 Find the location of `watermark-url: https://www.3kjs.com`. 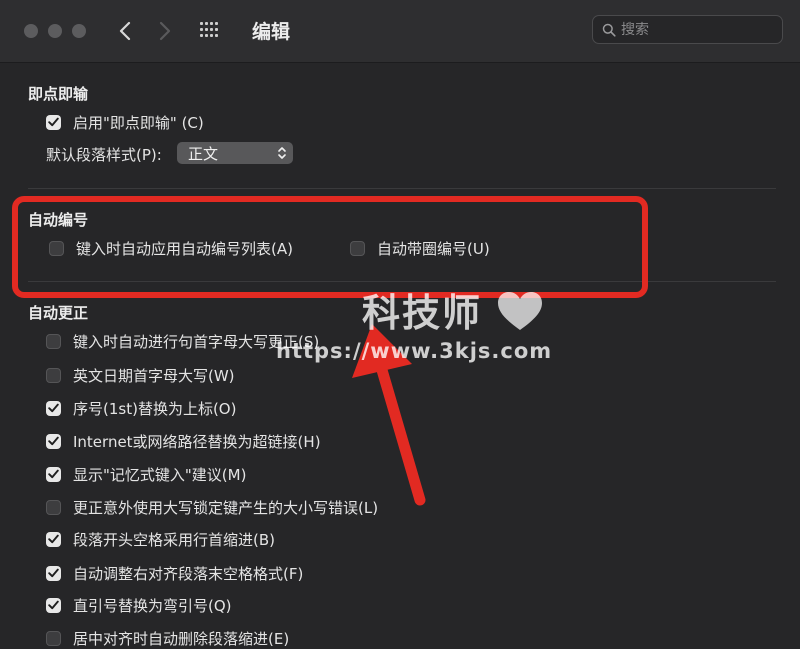

watermark-url: https://www.3kjs.com is located at coordinates (414, 351).